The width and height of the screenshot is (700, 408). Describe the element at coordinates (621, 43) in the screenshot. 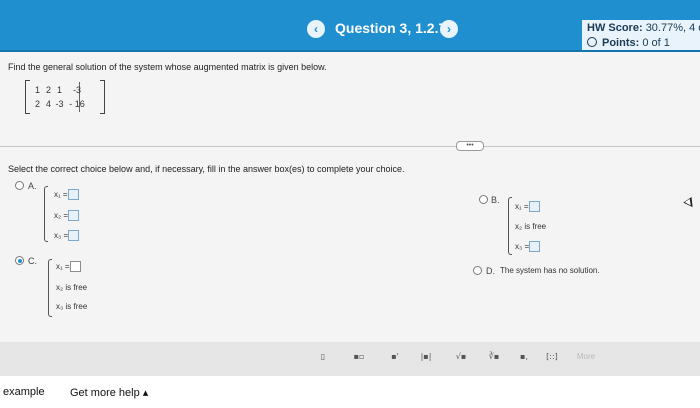

I see `points-label: Points:` at that location.